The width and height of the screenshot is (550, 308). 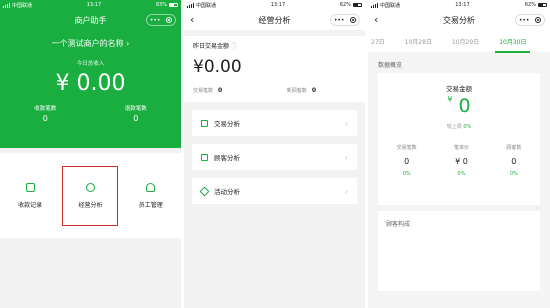 What do you see at coordinates (514, 161) in the screenshot?
I see `stat-customers: 顾客数 0 0%` at bounding box center [514, 161].